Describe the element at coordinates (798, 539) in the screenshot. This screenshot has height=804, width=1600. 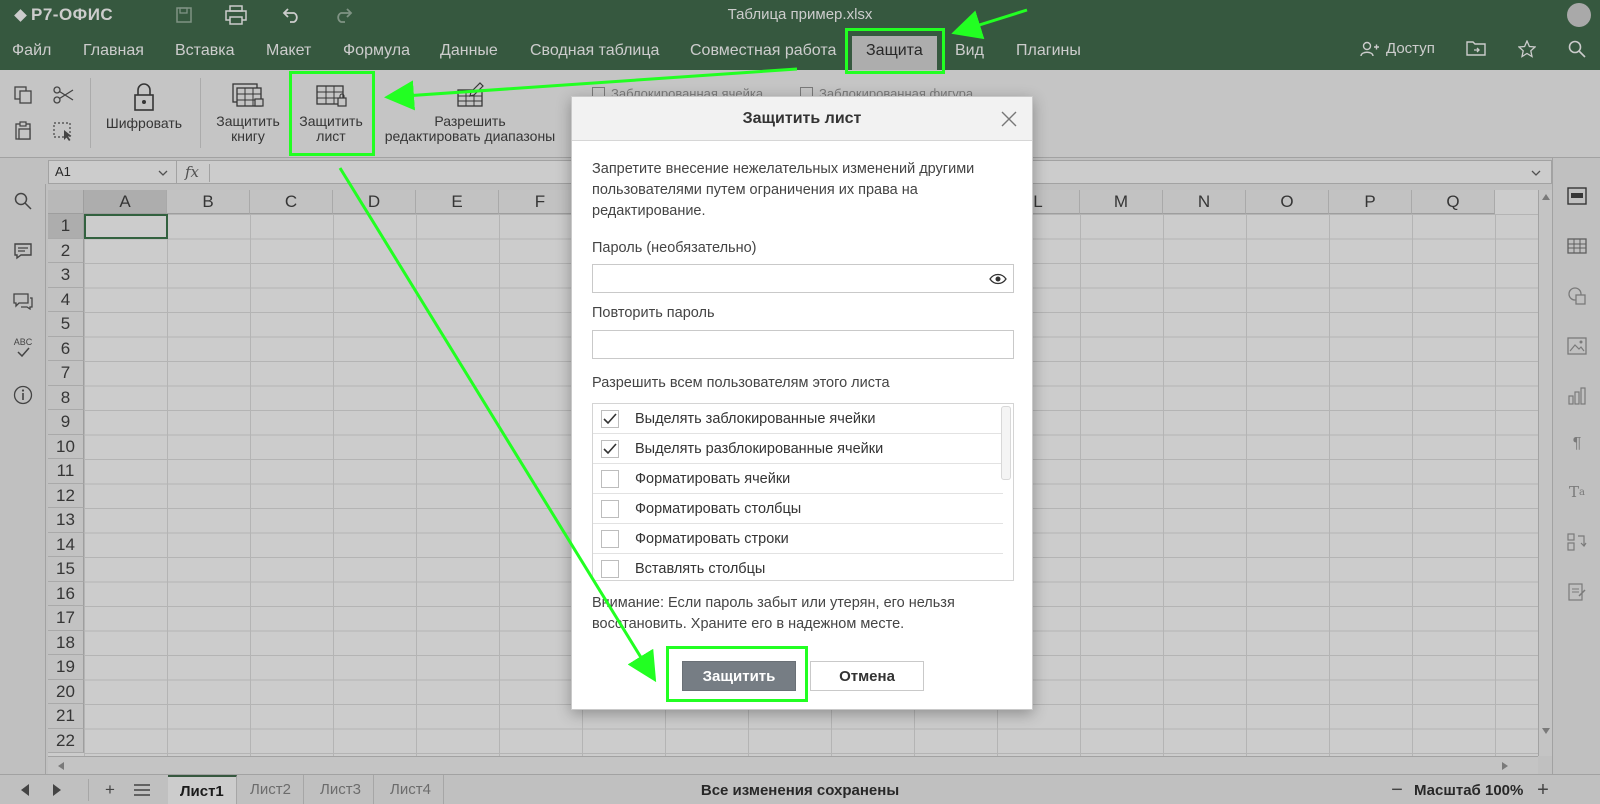
I see `permission-item: Форматировать строки` at that location.